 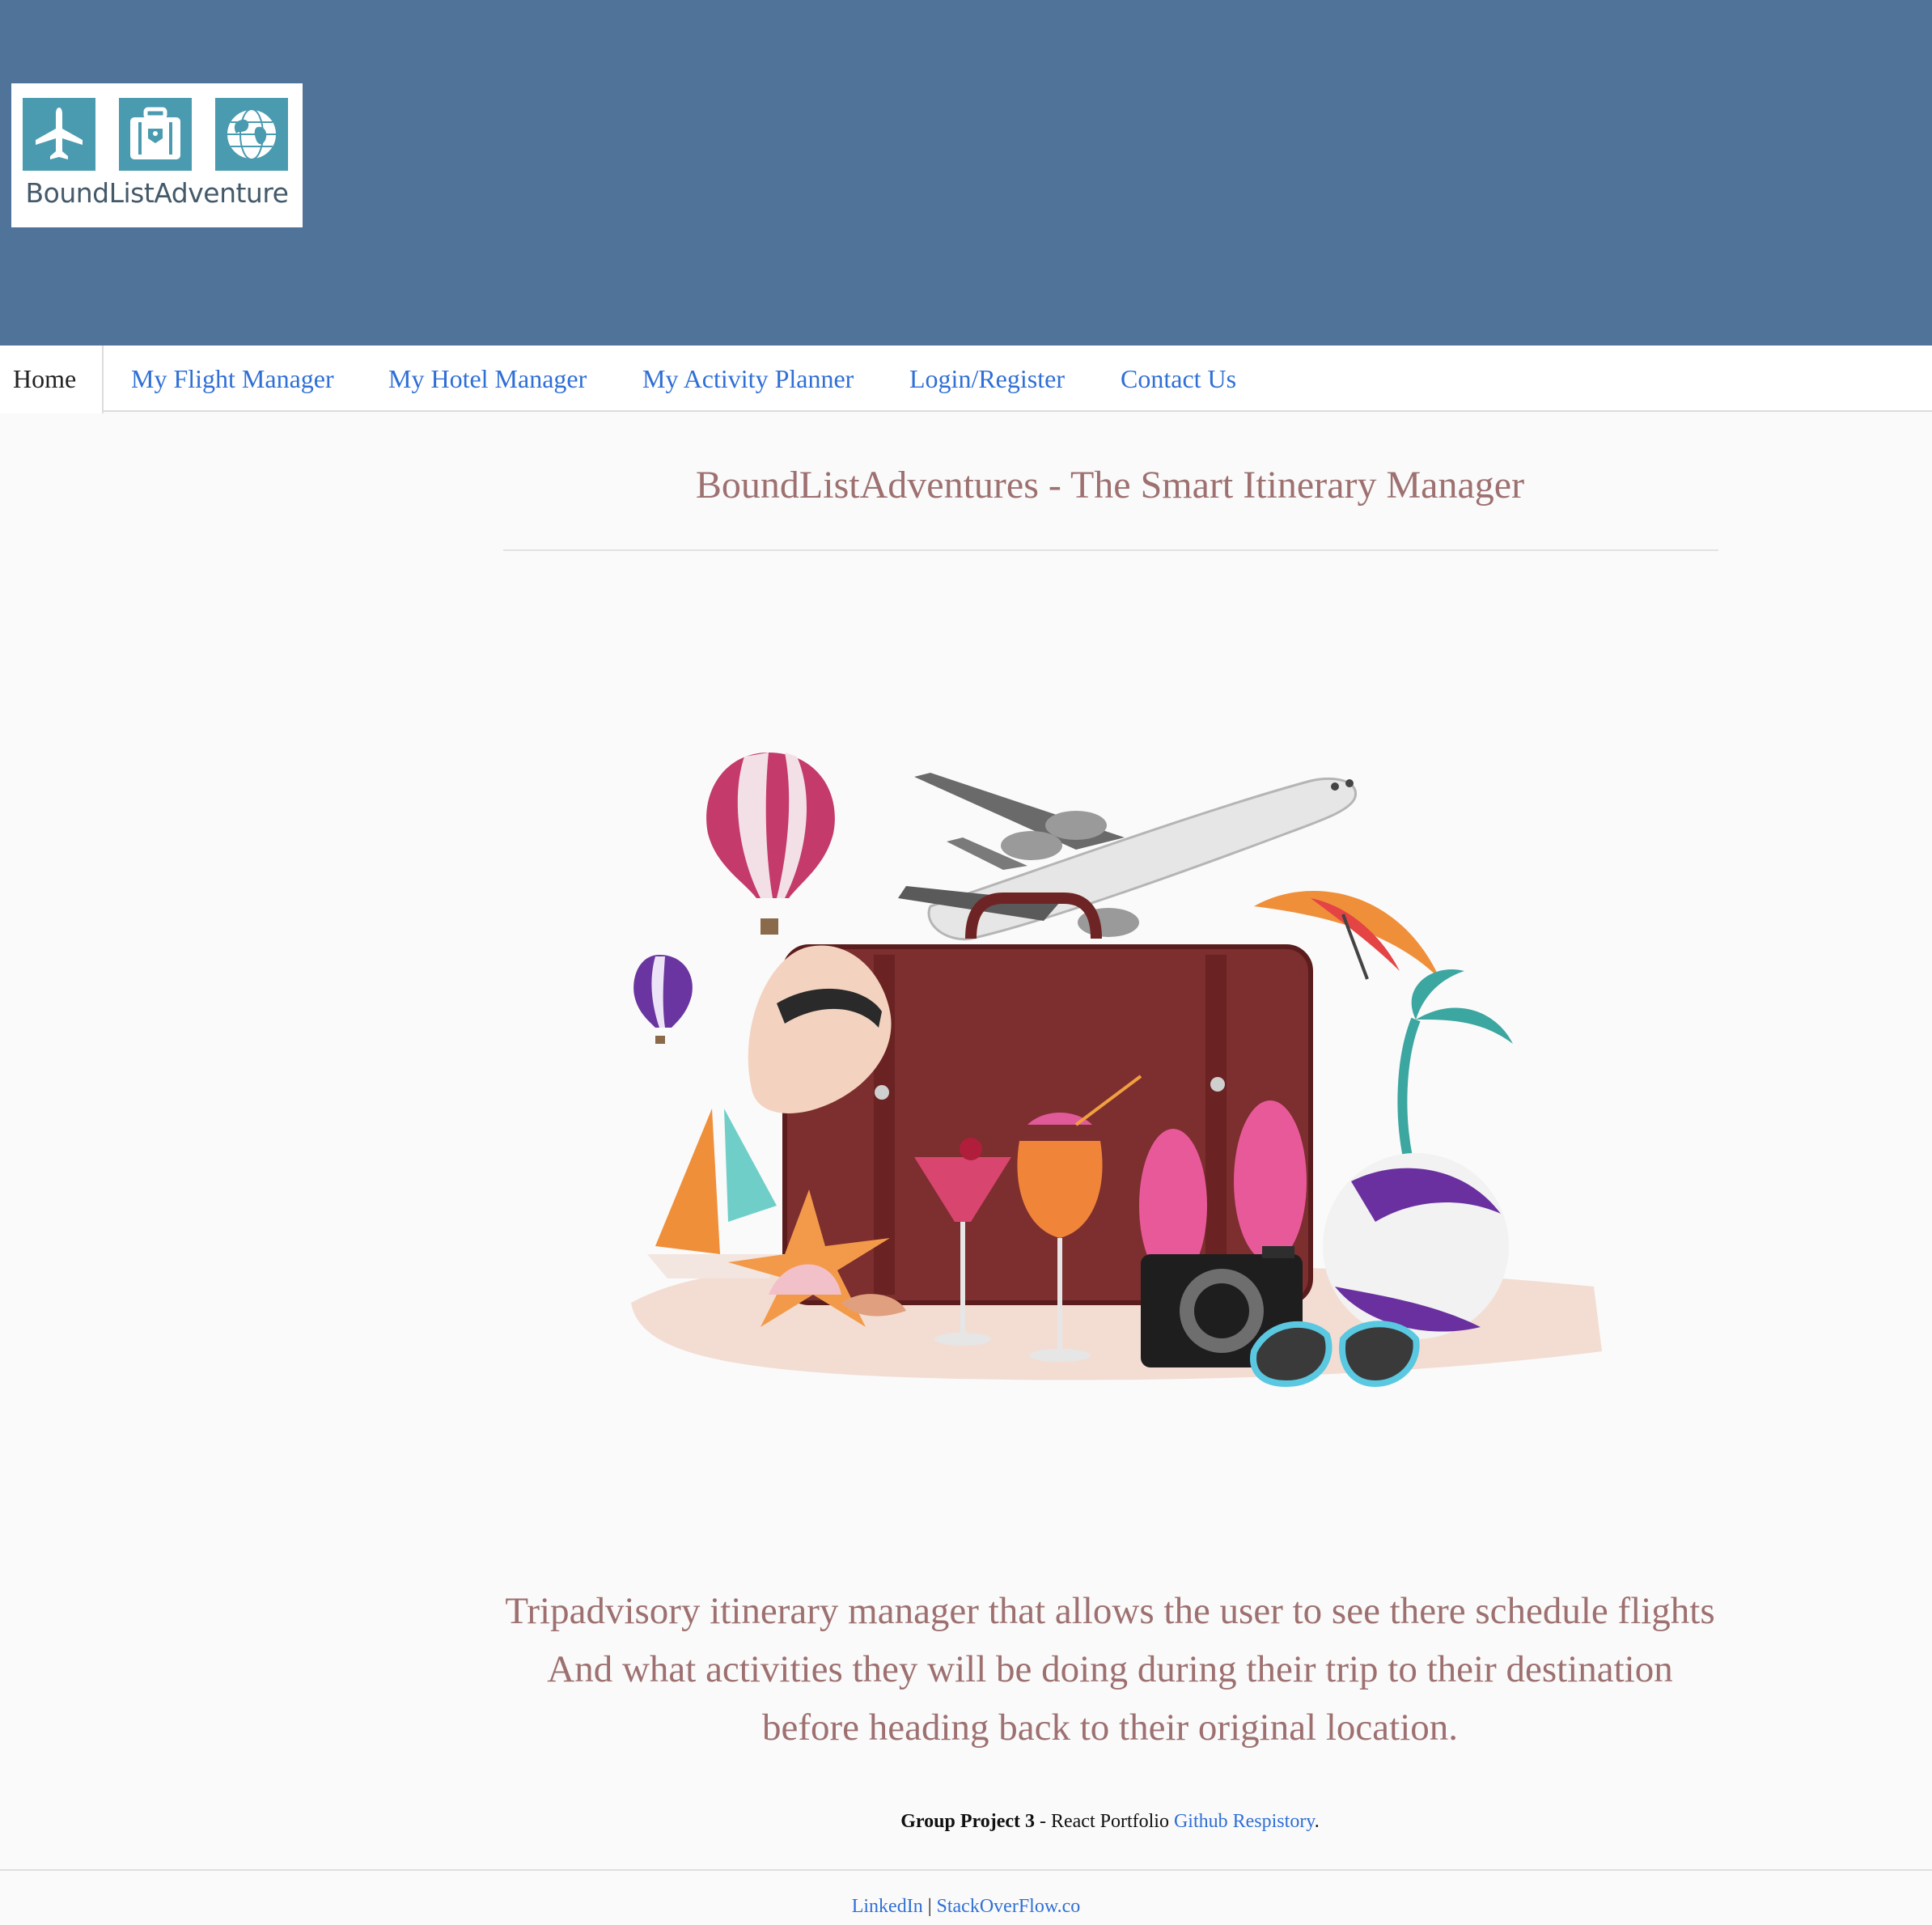 I want to click on globe-icon, so click(x=251, y=134).